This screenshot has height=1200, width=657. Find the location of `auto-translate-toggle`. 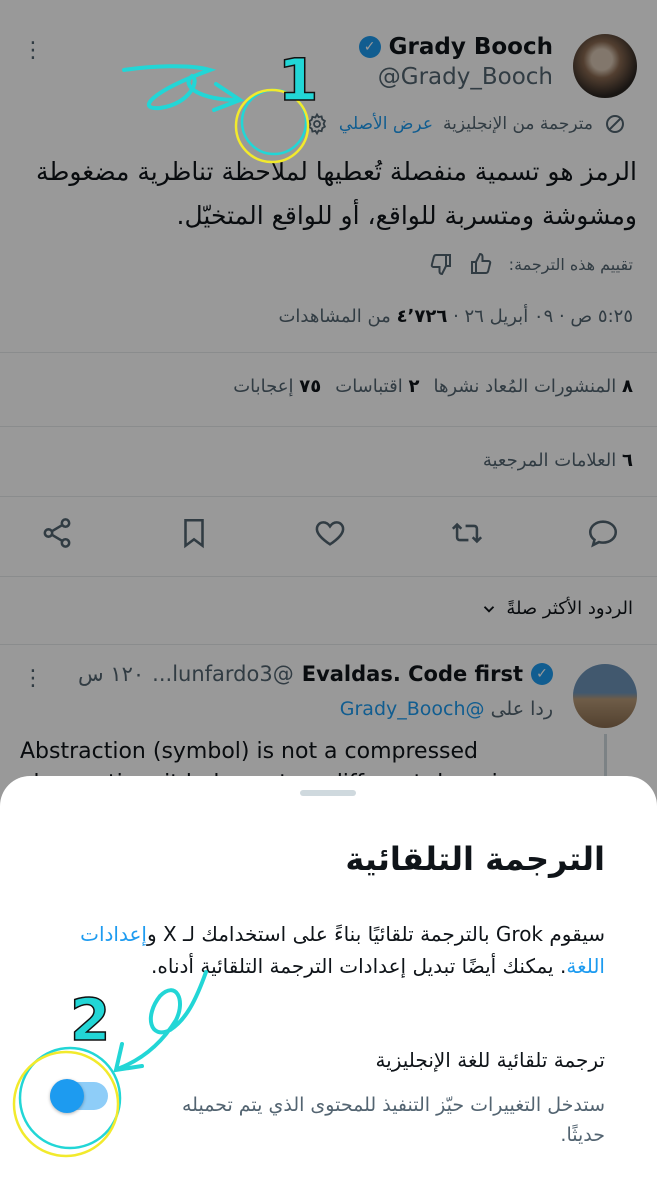

auto-translate-toggle is located at coordinates (79, 1096).